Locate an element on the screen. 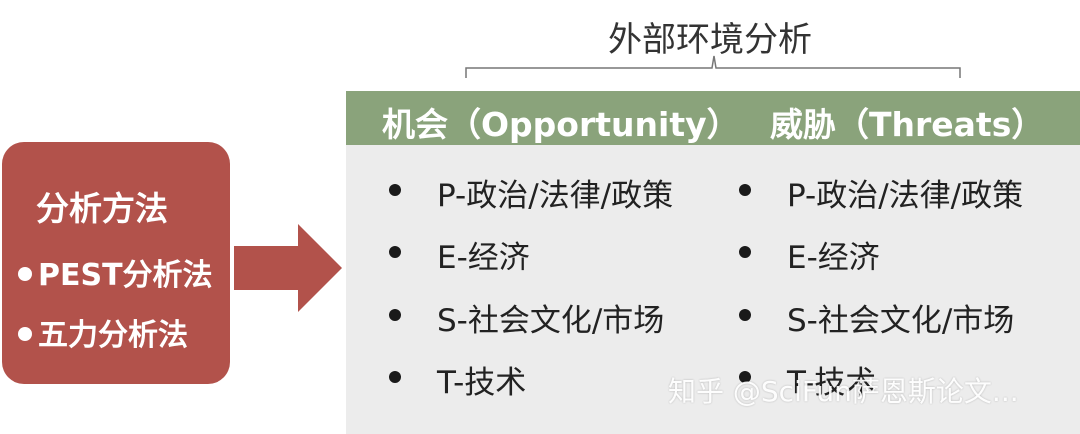 The width and height of the screenshot is (1080, 434). threat-factor-social: S-社会文化/市场 is located at coordinates (901, 321).